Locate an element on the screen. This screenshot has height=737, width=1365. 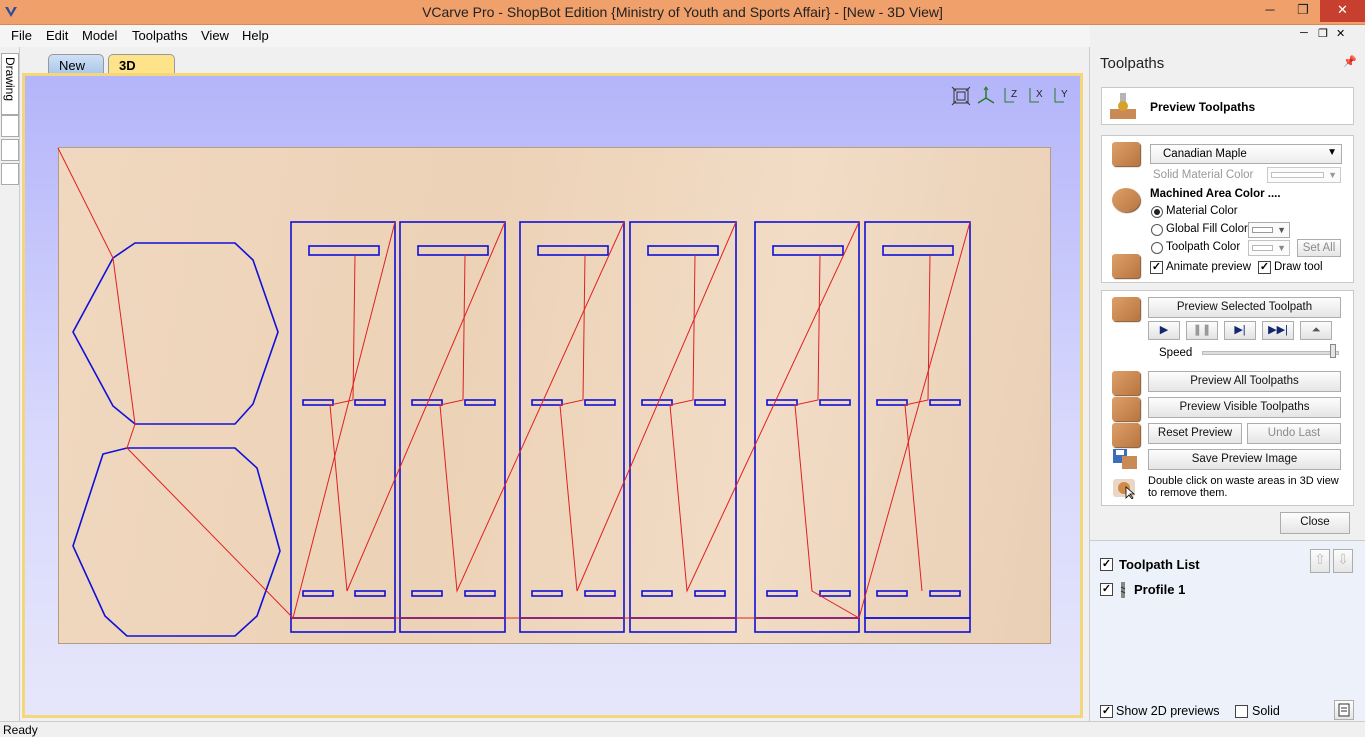
pause-button: ❚❚ is located at coordinates (1202, 330).